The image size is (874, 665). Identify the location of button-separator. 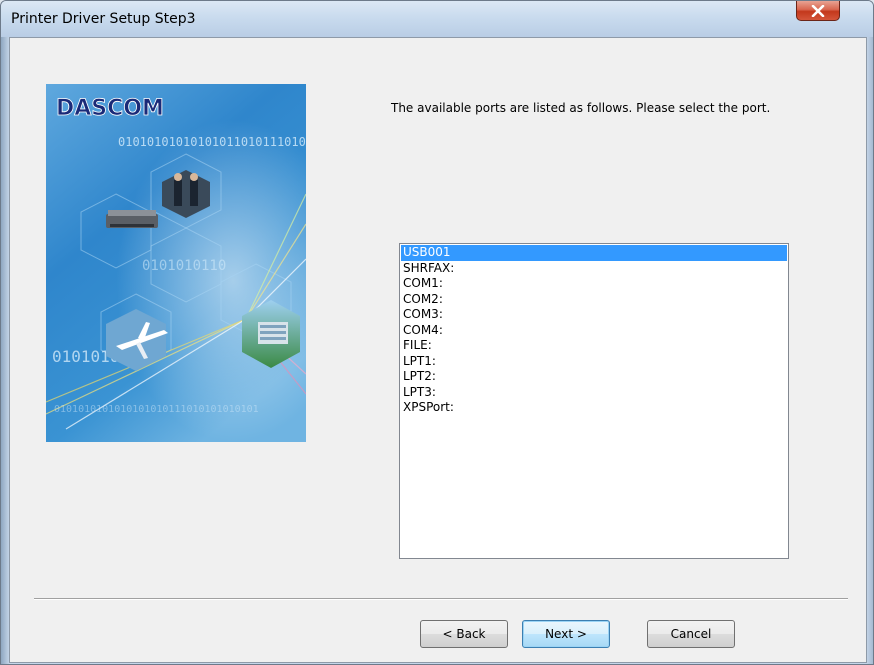
(441, 599).